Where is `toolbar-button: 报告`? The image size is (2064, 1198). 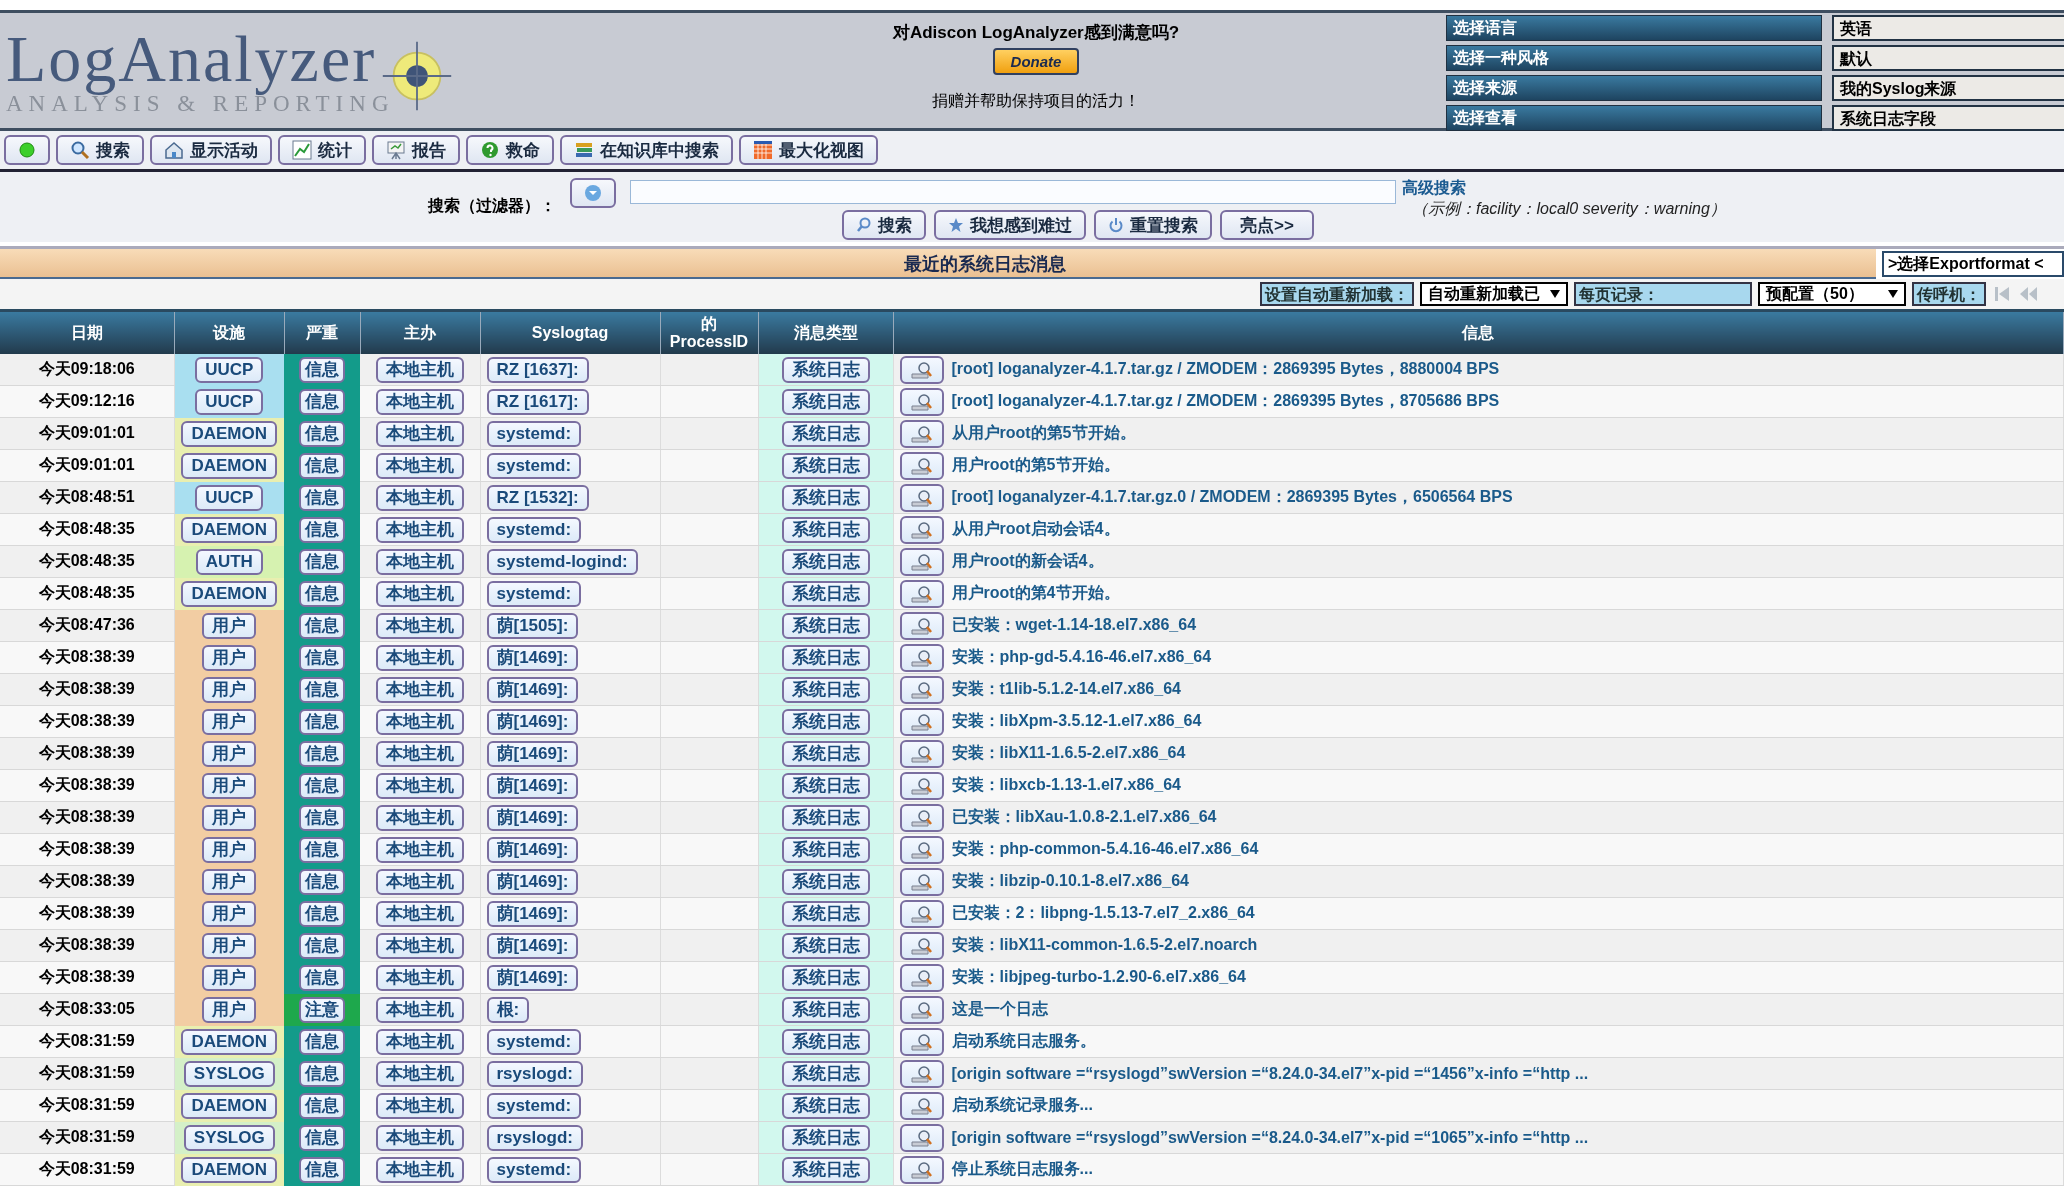
toolbar-button: 报告 is located at coordinates (416, 150).